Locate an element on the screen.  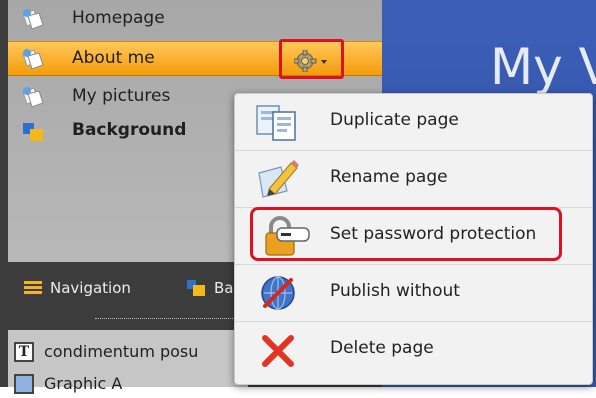
menu-item-label: Delete page is located at coordinates (382, 348).